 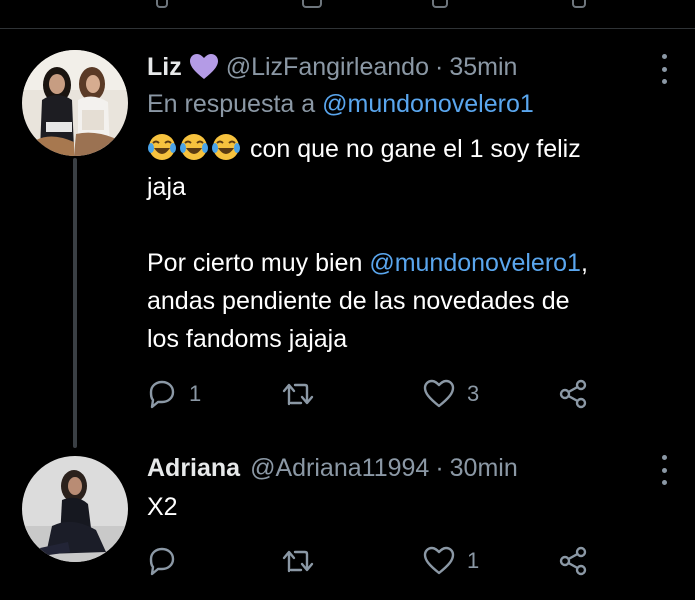 I want to click on like-button: 3, so click(x=451, y=394).